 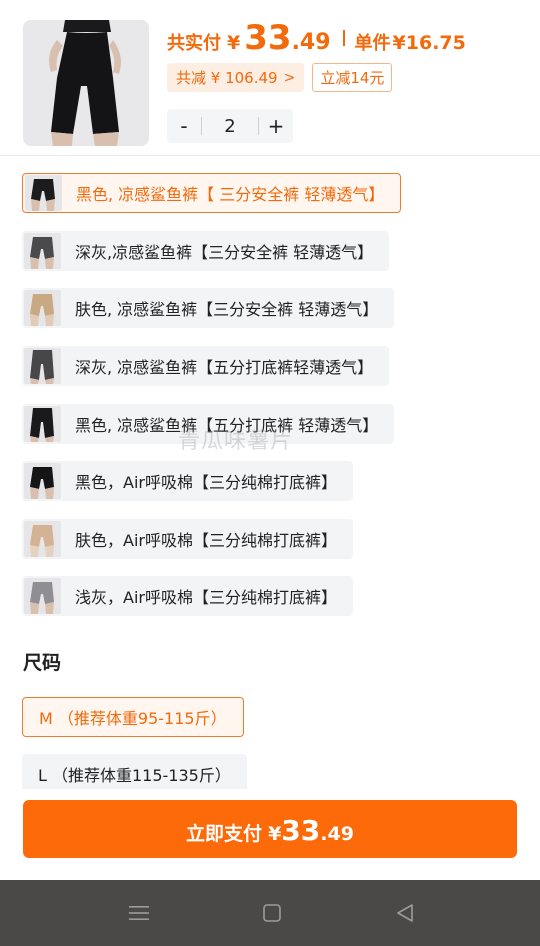 I want to click on option-item: 肤色，Air呼吸棉【三分纯棉打底裤】, so click(x=187, y=539).